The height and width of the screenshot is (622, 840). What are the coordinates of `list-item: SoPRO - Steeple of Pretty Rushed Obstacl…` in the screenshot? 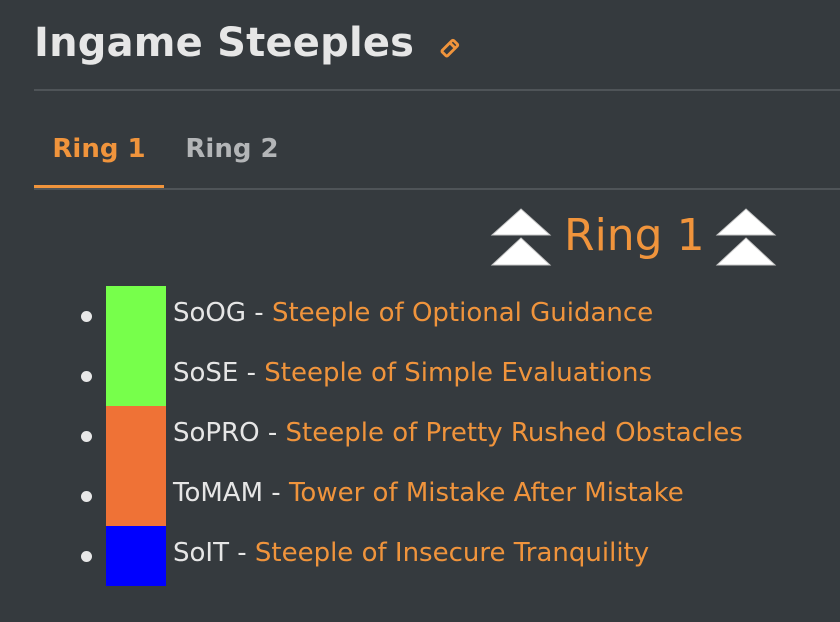 It's located at (420, 436).